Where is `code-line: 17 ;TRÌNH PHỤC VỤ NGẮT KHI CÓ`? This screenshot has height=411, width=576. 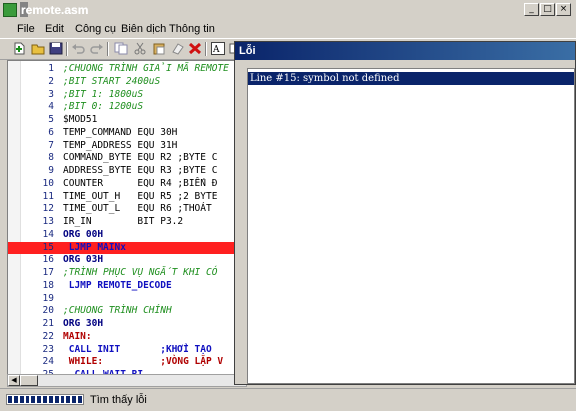
code-line: 17 ;TRÌNH PHỤC VỤ NGẮT KHI CÓ is located at coordinates (128, 273).